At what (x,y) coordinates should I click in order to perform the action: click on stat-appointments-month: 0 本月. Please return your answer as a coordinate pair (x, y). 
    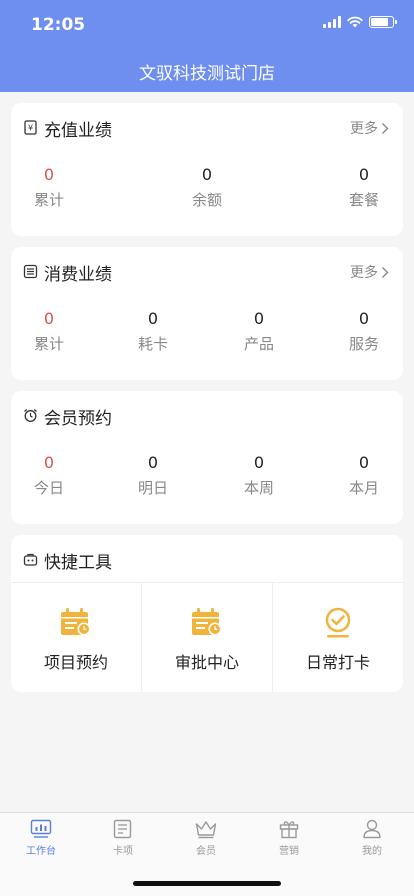
    Looking at the image, I should click on (364, 473).